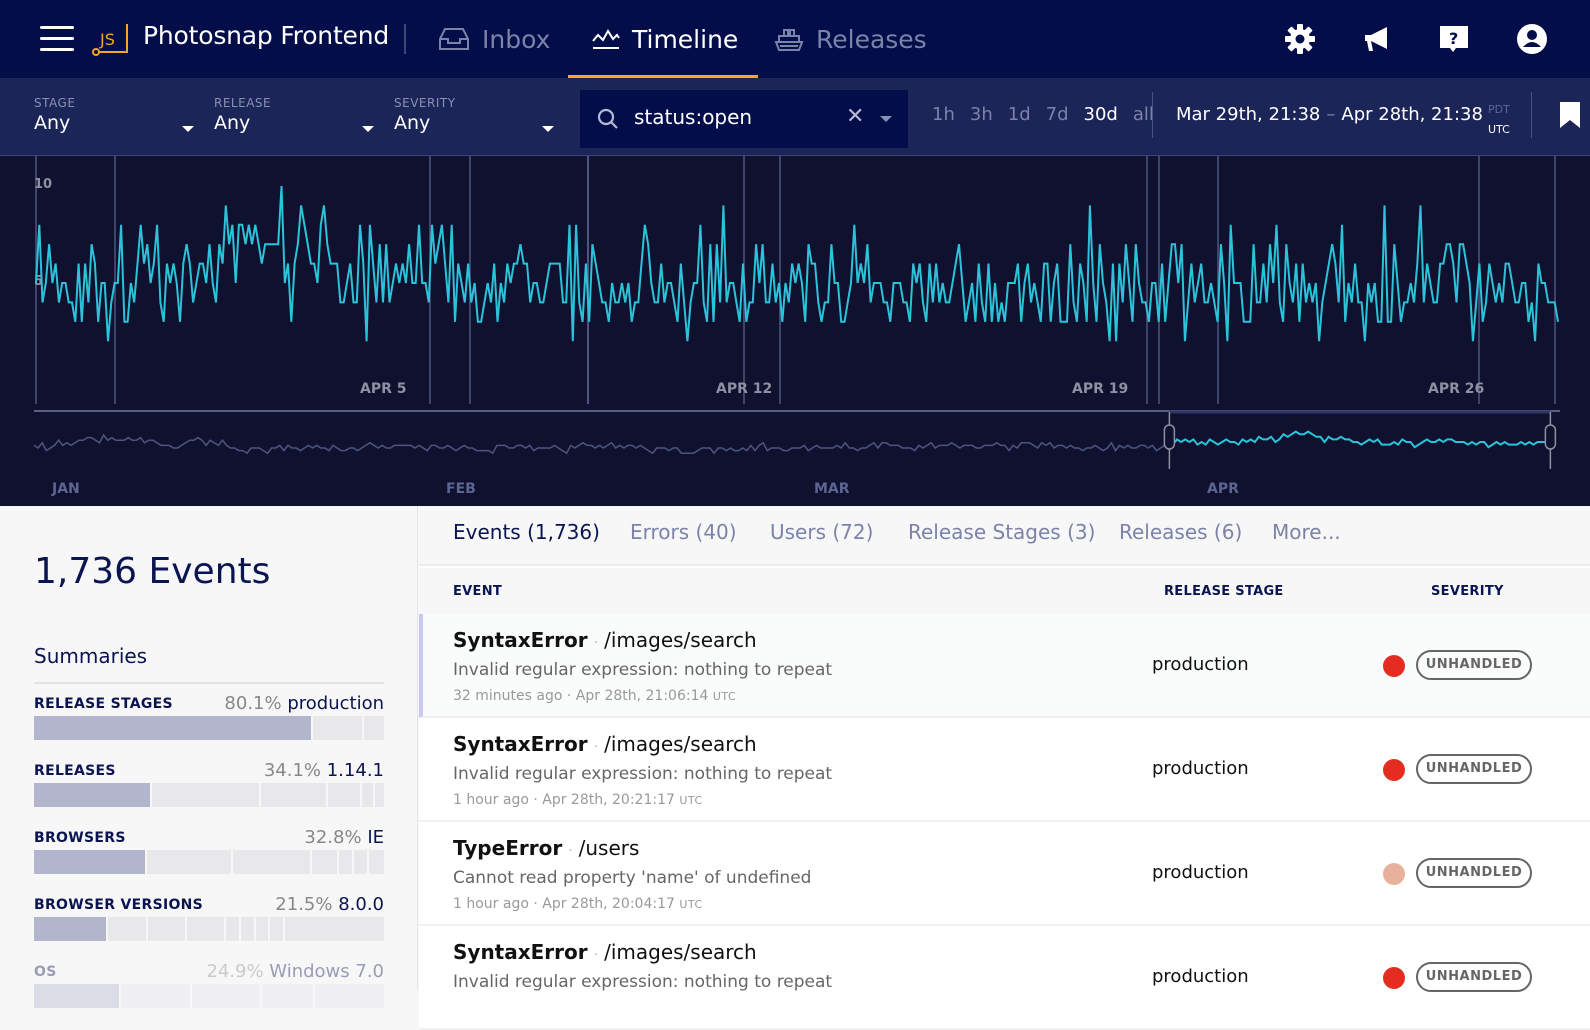 This screenshot has width=1590, height=1030. I want to click on gear-icon, so click(1300, 39).